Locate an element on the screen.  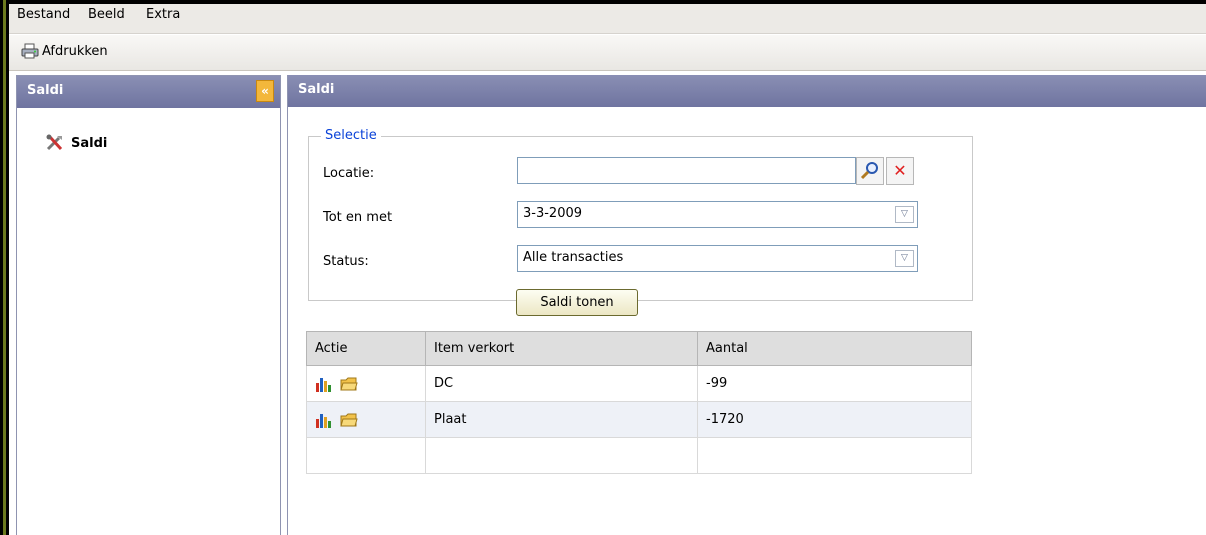
close-icon: ✕ is located at coordinates (900, 170).